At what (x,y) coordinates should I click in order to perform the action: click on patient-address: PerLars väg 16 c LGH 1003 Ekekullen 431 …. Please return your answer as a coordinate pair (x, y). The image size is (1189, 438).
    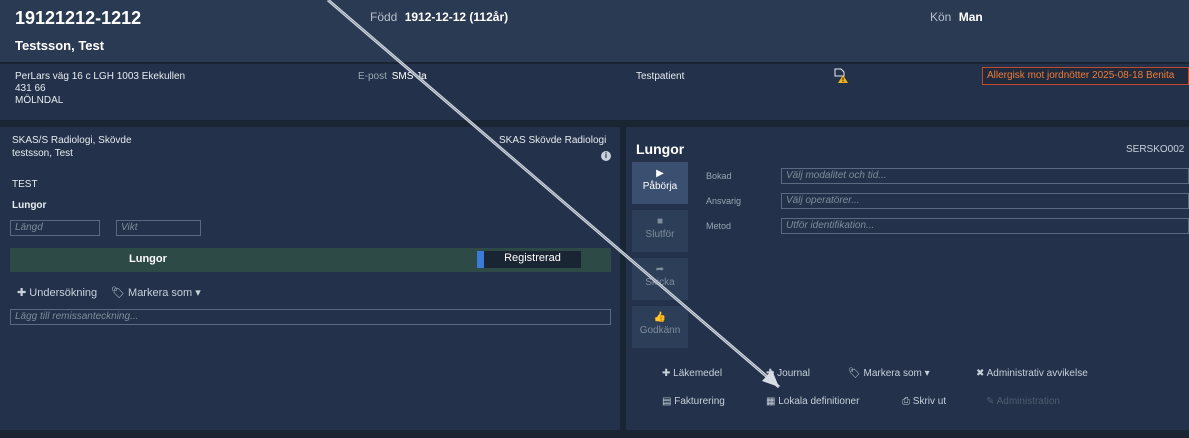
    Looking at the image, I should click on (100, 89).